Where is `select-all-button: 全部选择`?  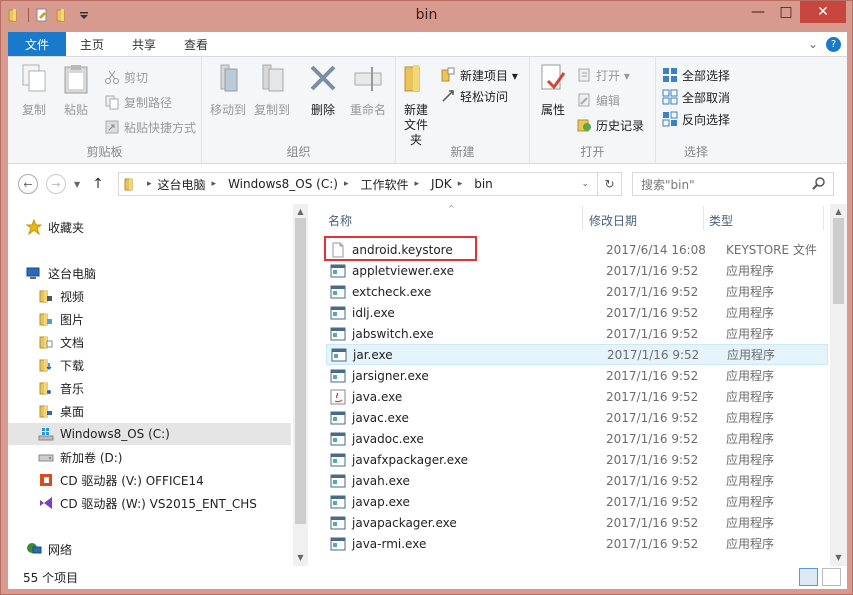
select-all-button: 全部选择 is located at coordinates (696, 75).